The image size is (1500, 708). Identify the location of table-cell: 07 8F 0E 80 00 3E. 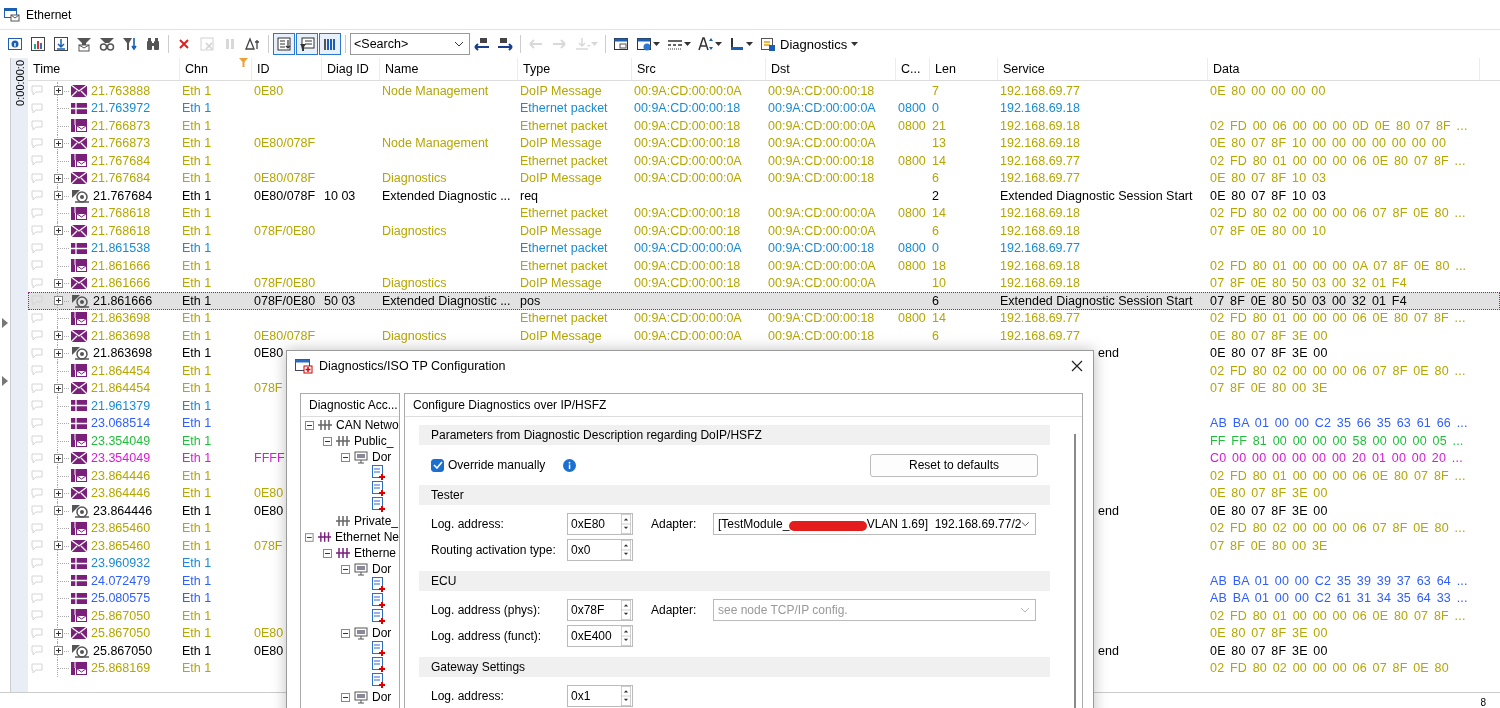
(1269, 388).